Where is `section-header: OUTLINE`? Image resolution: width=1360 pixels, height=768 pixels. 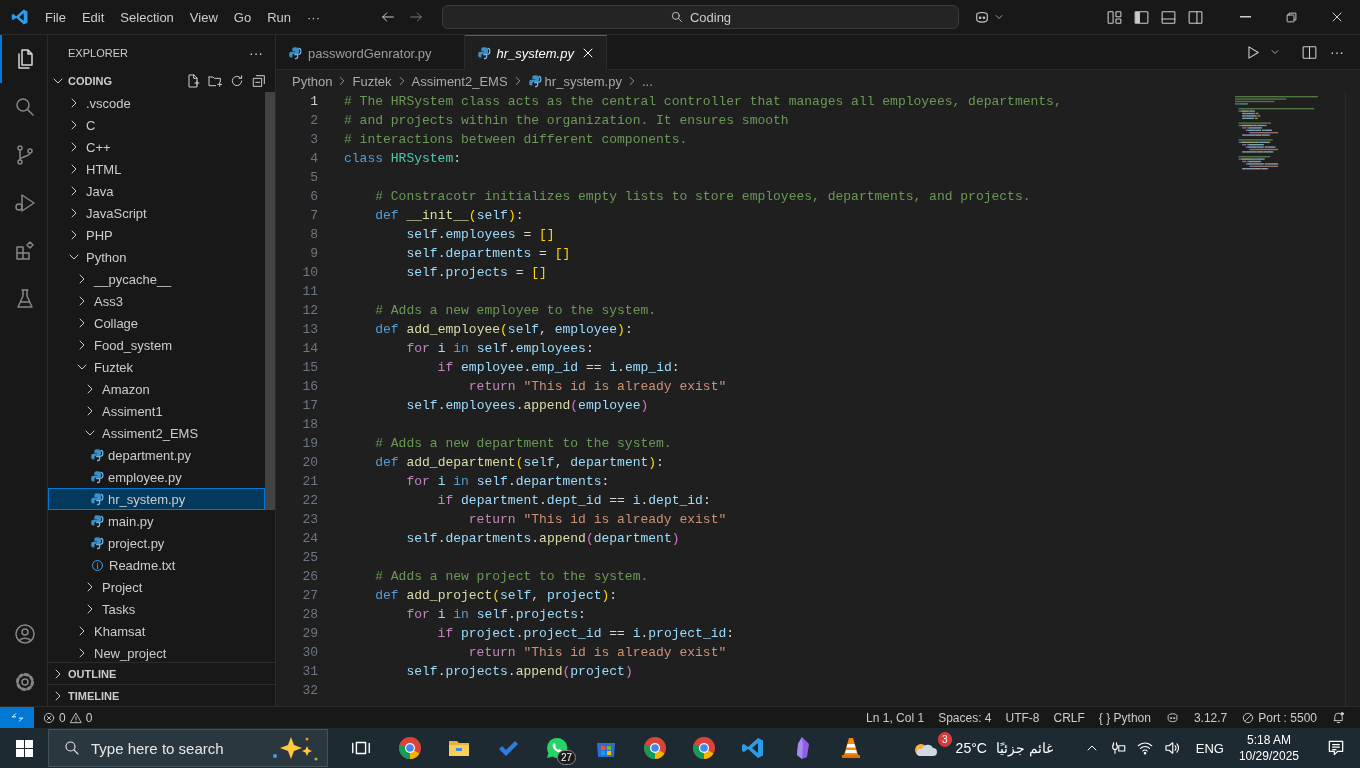
section-header: OUTLINE is located at coordinates (161, 673).